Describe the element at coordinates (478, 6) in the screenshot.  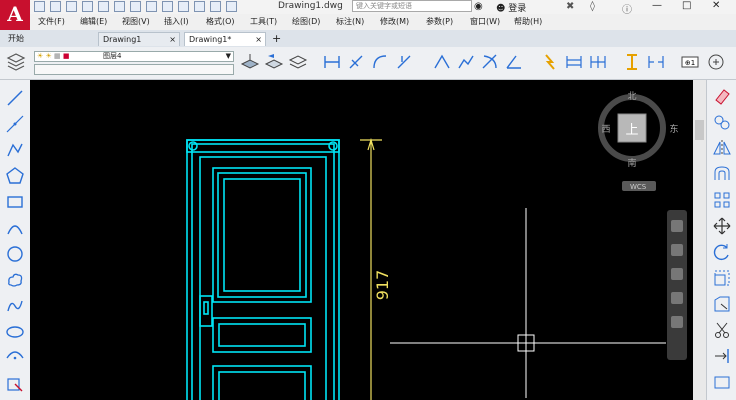
I see `binoculars-icon: ◉` at that location.